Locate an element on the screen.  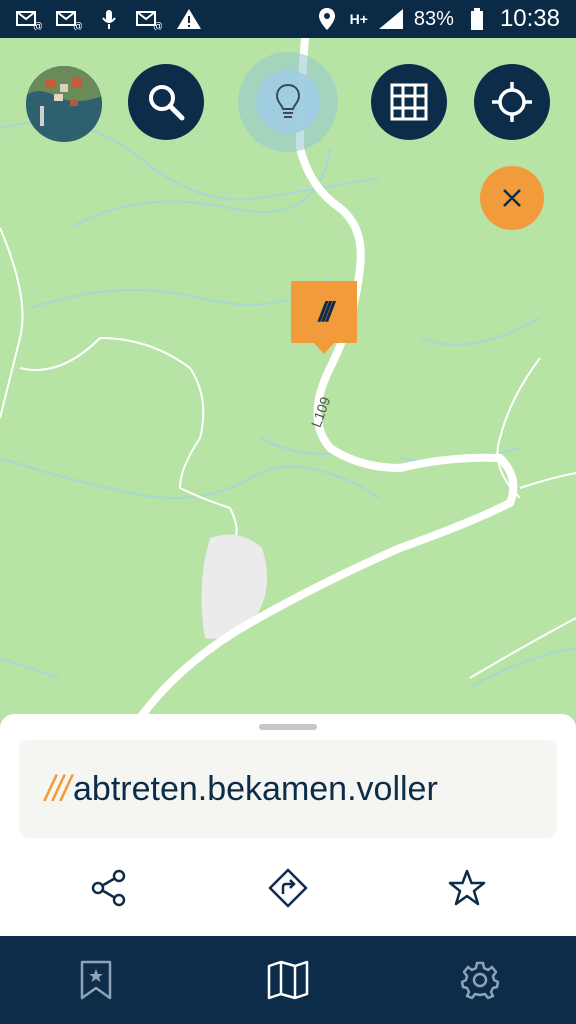
directions-icon is located at coordinates (288, 888).